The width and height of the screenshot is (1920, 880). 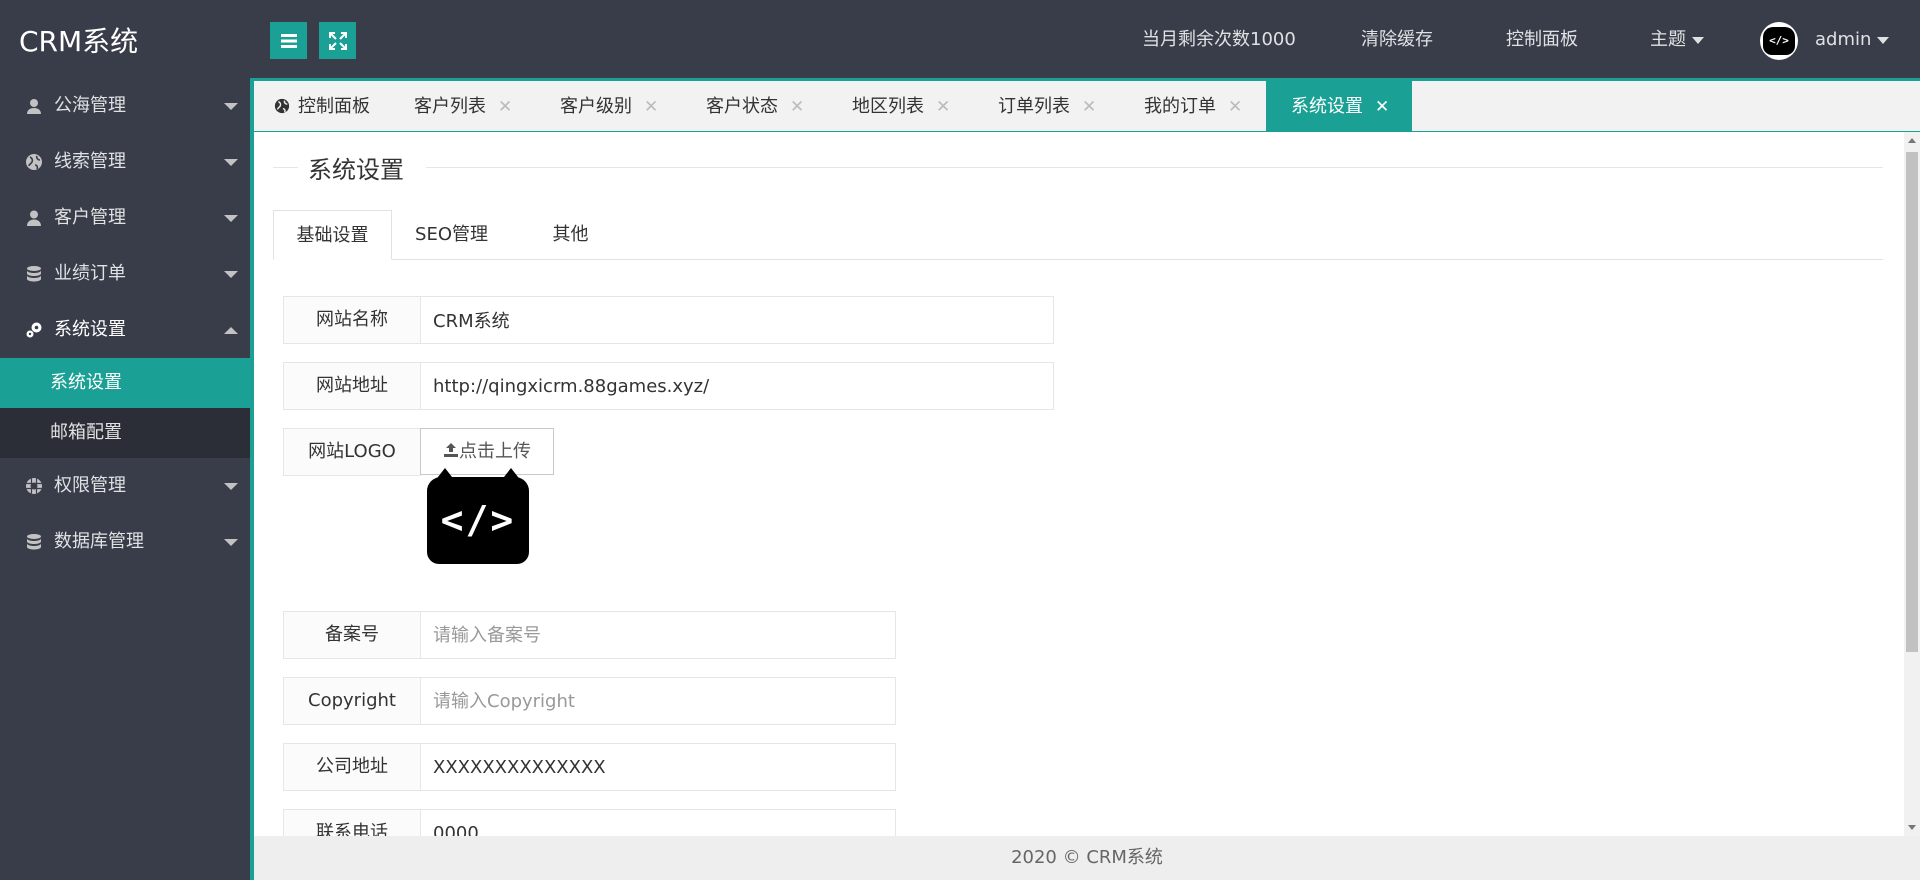 What do you see at coordinates (1219, 39) in the screenshot?
I see `remaining-count: 当月剩余次数1000` at bounding box center [1219, 39].